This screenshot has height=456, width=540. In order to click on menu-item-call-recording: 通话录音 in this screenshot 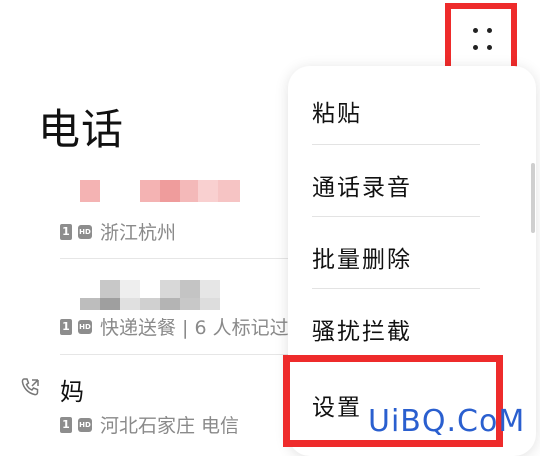, I will do `click(397, 185)`.